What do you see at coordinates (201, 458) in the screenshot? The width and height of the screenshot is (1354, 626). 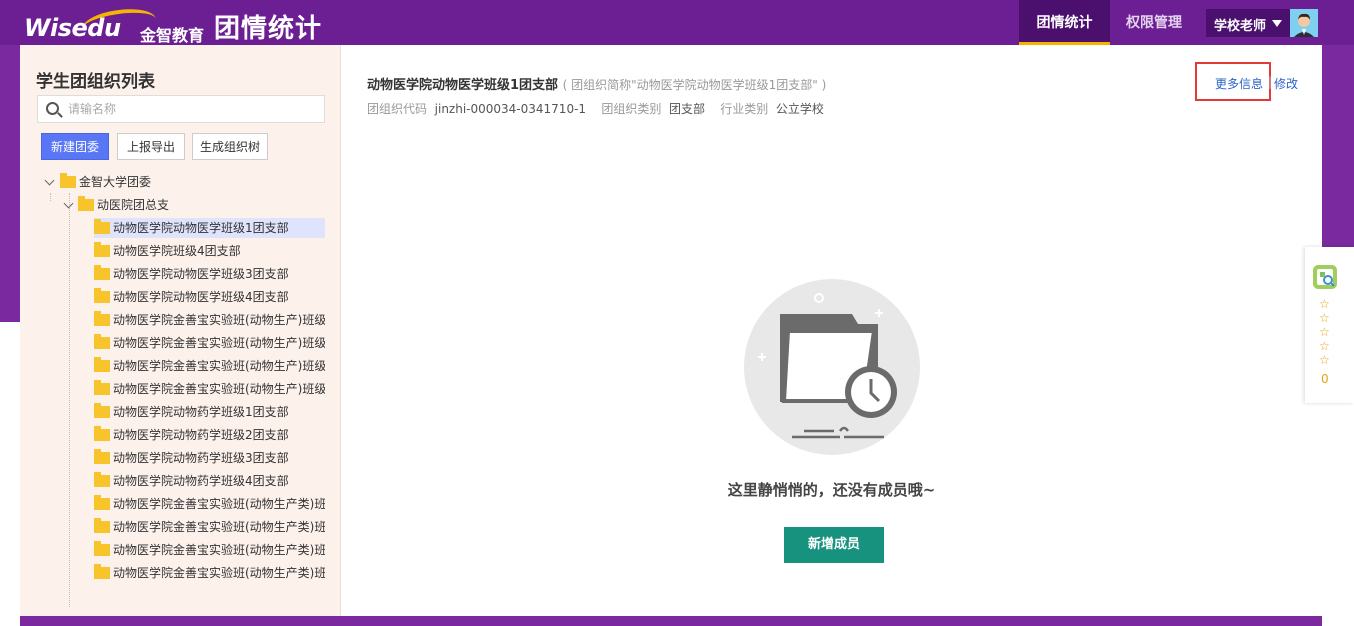 I see `tree-node-label: 动物医学院动物药学班级3团支部` at bounding box center [201, 458].